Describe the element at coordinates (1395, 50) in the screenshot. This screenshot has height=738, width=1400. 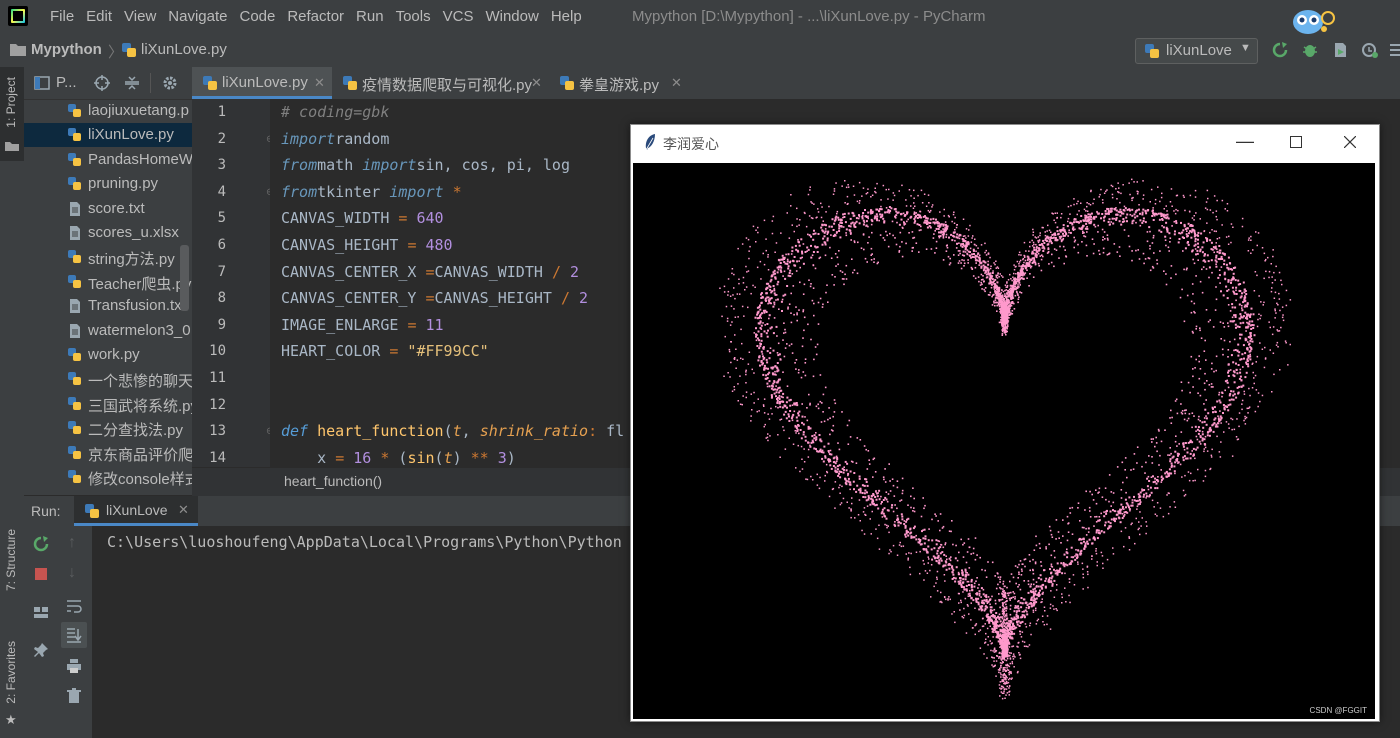
I see `more-icon` at that location.